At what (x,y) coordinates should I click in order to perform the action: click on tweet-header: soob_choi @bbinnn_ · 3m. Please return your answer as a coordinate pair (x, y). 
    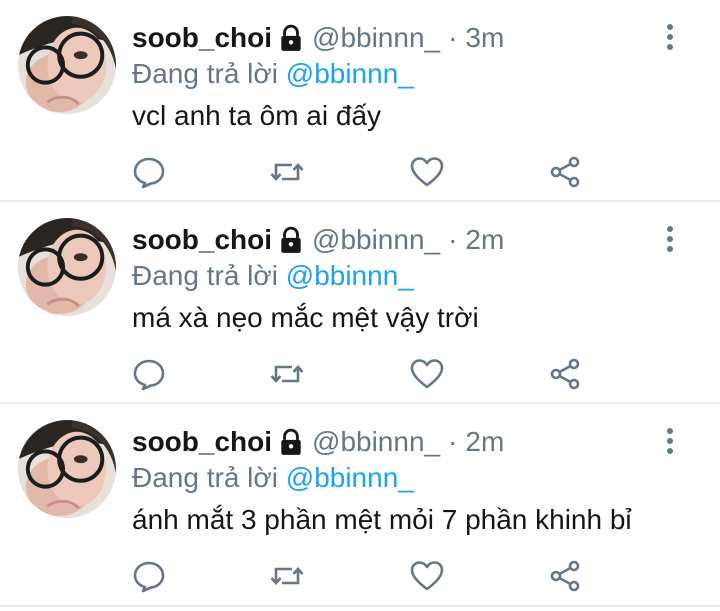
    Looking at the image, I should click on (318, 38).